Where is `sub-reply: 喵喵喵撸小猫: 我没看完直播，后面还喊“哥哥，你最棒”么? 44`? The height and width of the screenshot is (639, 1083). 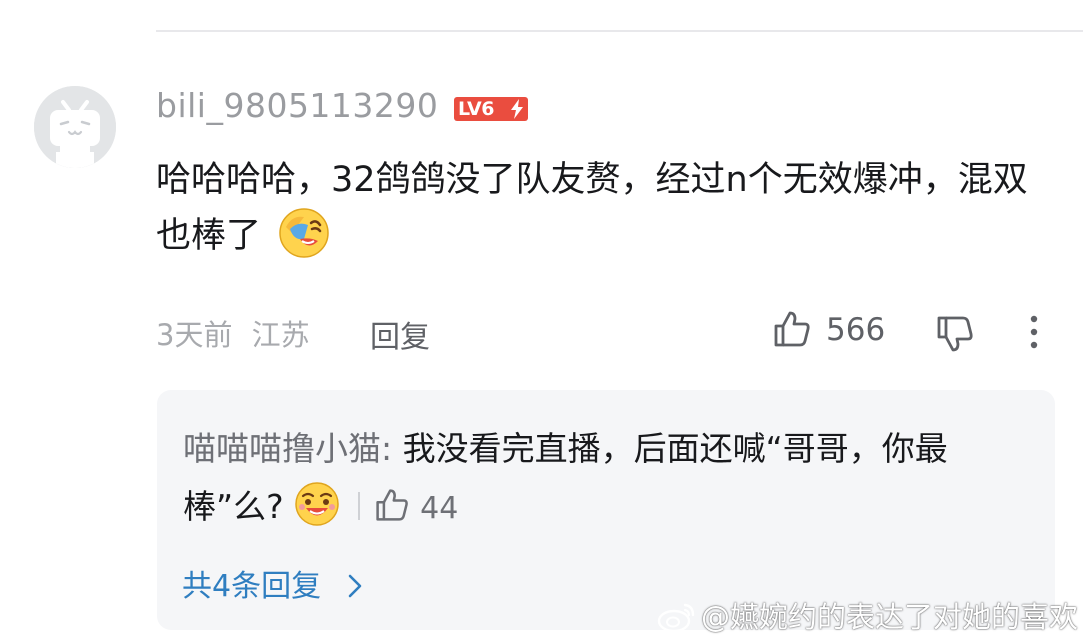
sub-reply: 喵喵喵撸小猫: 我没看完直播，后面还喊“哥哥，你最棒”么? 44 is located at coordinates (598, 479).